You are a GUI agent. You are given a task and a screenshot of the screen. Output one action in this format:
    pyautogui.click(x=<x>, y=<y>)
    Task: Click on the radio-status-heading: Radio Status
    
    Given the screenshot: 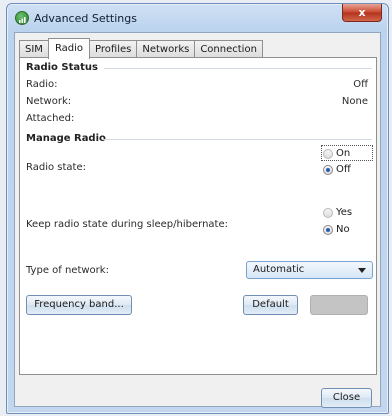 What is the action you would take?
    pyautogui.click(x=62, y=67)
    